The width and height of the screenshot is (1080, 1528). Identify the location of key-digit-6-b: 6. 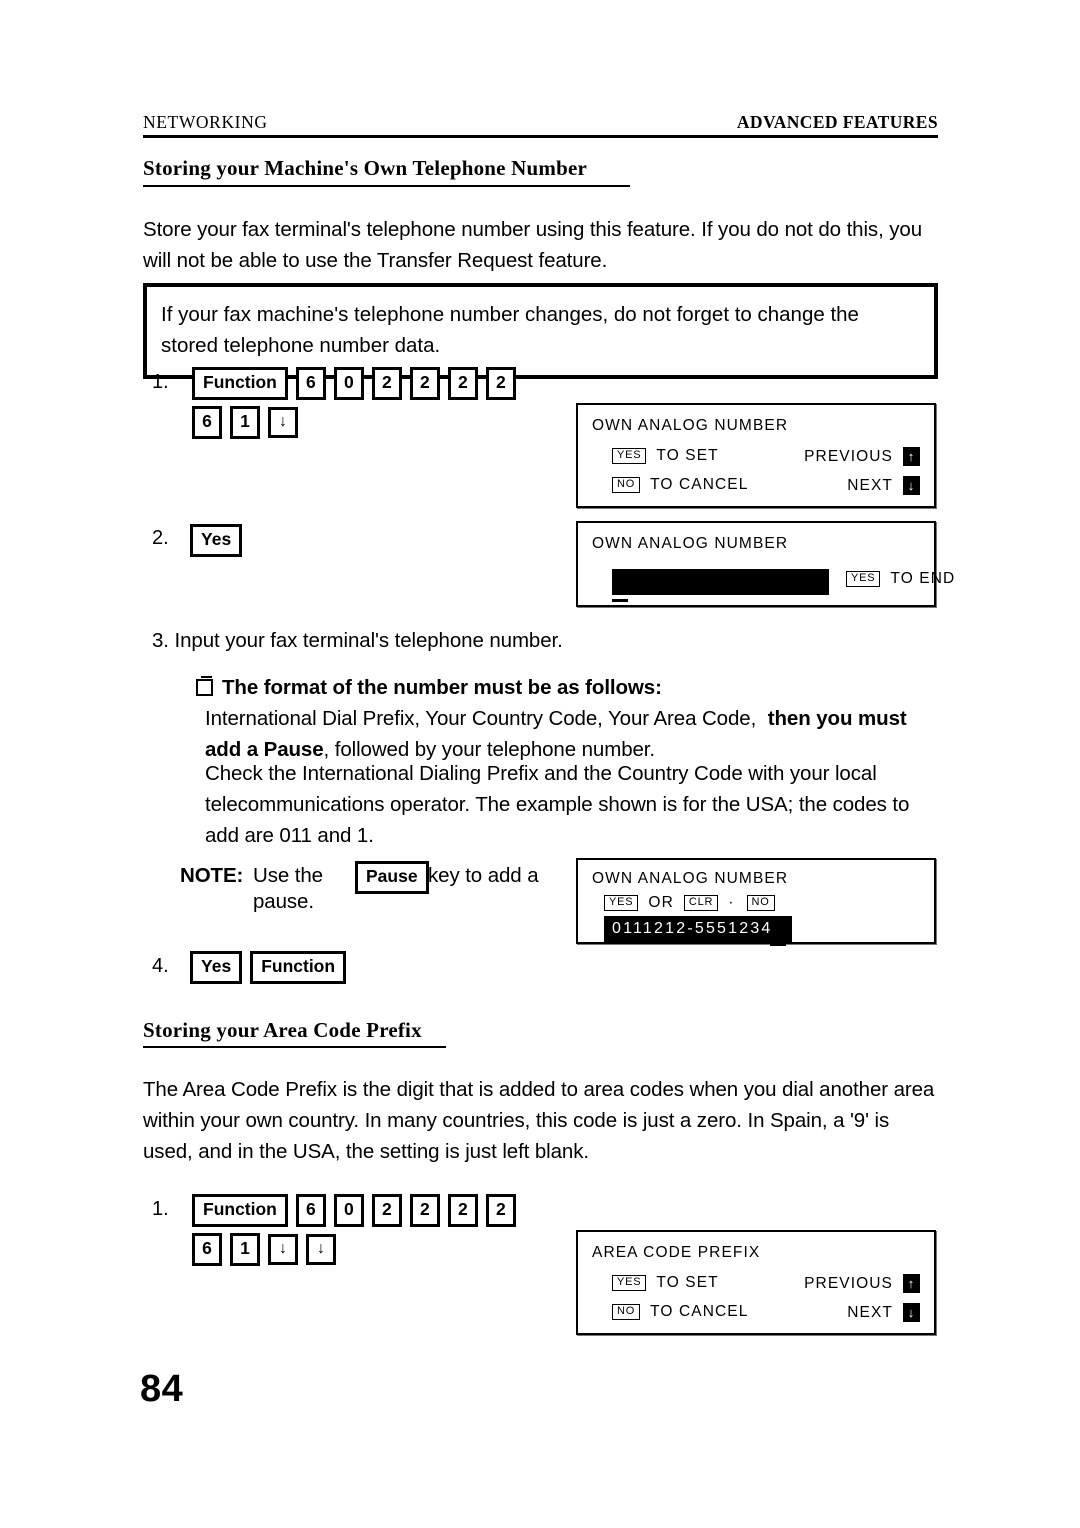
(207, 422).